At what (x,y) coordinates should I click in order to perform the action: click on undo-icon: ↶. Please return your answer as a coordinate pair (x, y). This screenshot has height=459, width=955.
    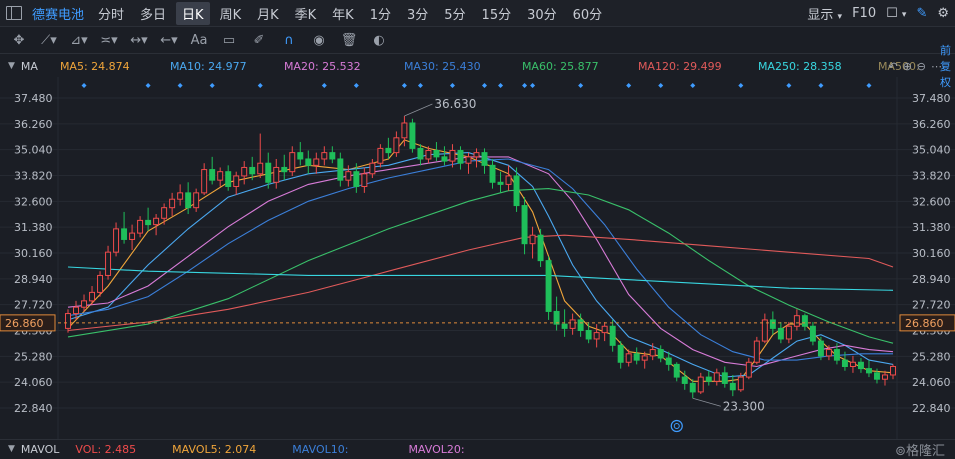
    Looking at the image, I should click on (895, 66).